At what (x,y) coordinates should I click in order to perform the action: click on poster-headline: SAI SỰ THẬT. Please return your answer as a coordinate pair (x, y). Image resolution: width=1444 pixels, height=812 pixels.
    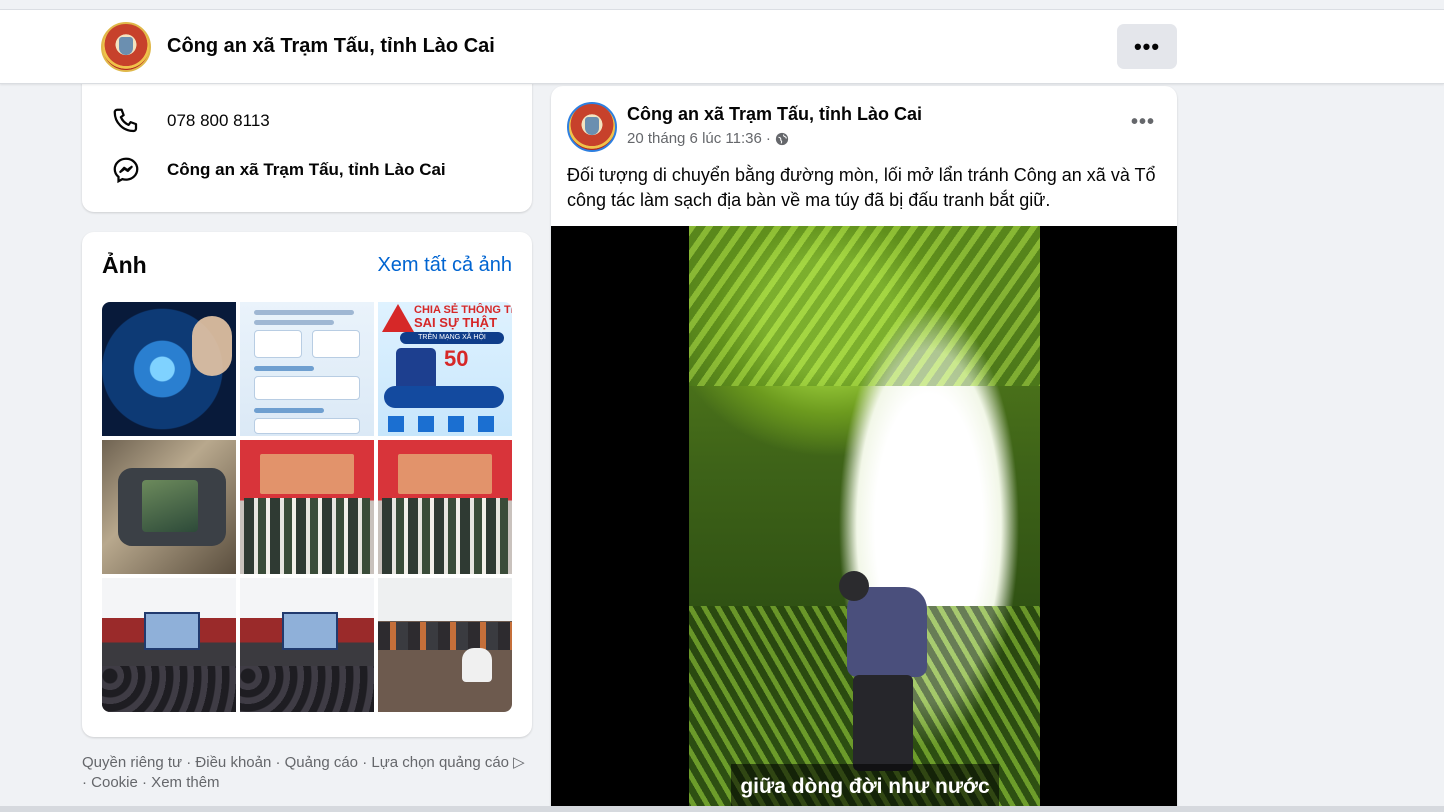
    Looking at the image, I should click on (456, 322).